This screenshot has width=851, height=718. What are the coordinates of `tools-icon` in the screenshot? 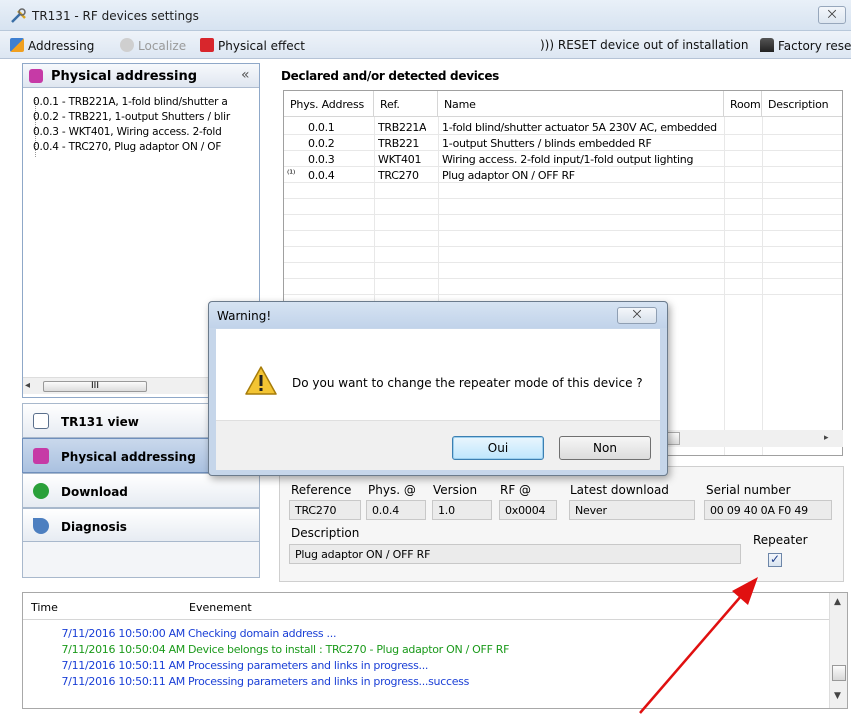 It's located at (18, 15).